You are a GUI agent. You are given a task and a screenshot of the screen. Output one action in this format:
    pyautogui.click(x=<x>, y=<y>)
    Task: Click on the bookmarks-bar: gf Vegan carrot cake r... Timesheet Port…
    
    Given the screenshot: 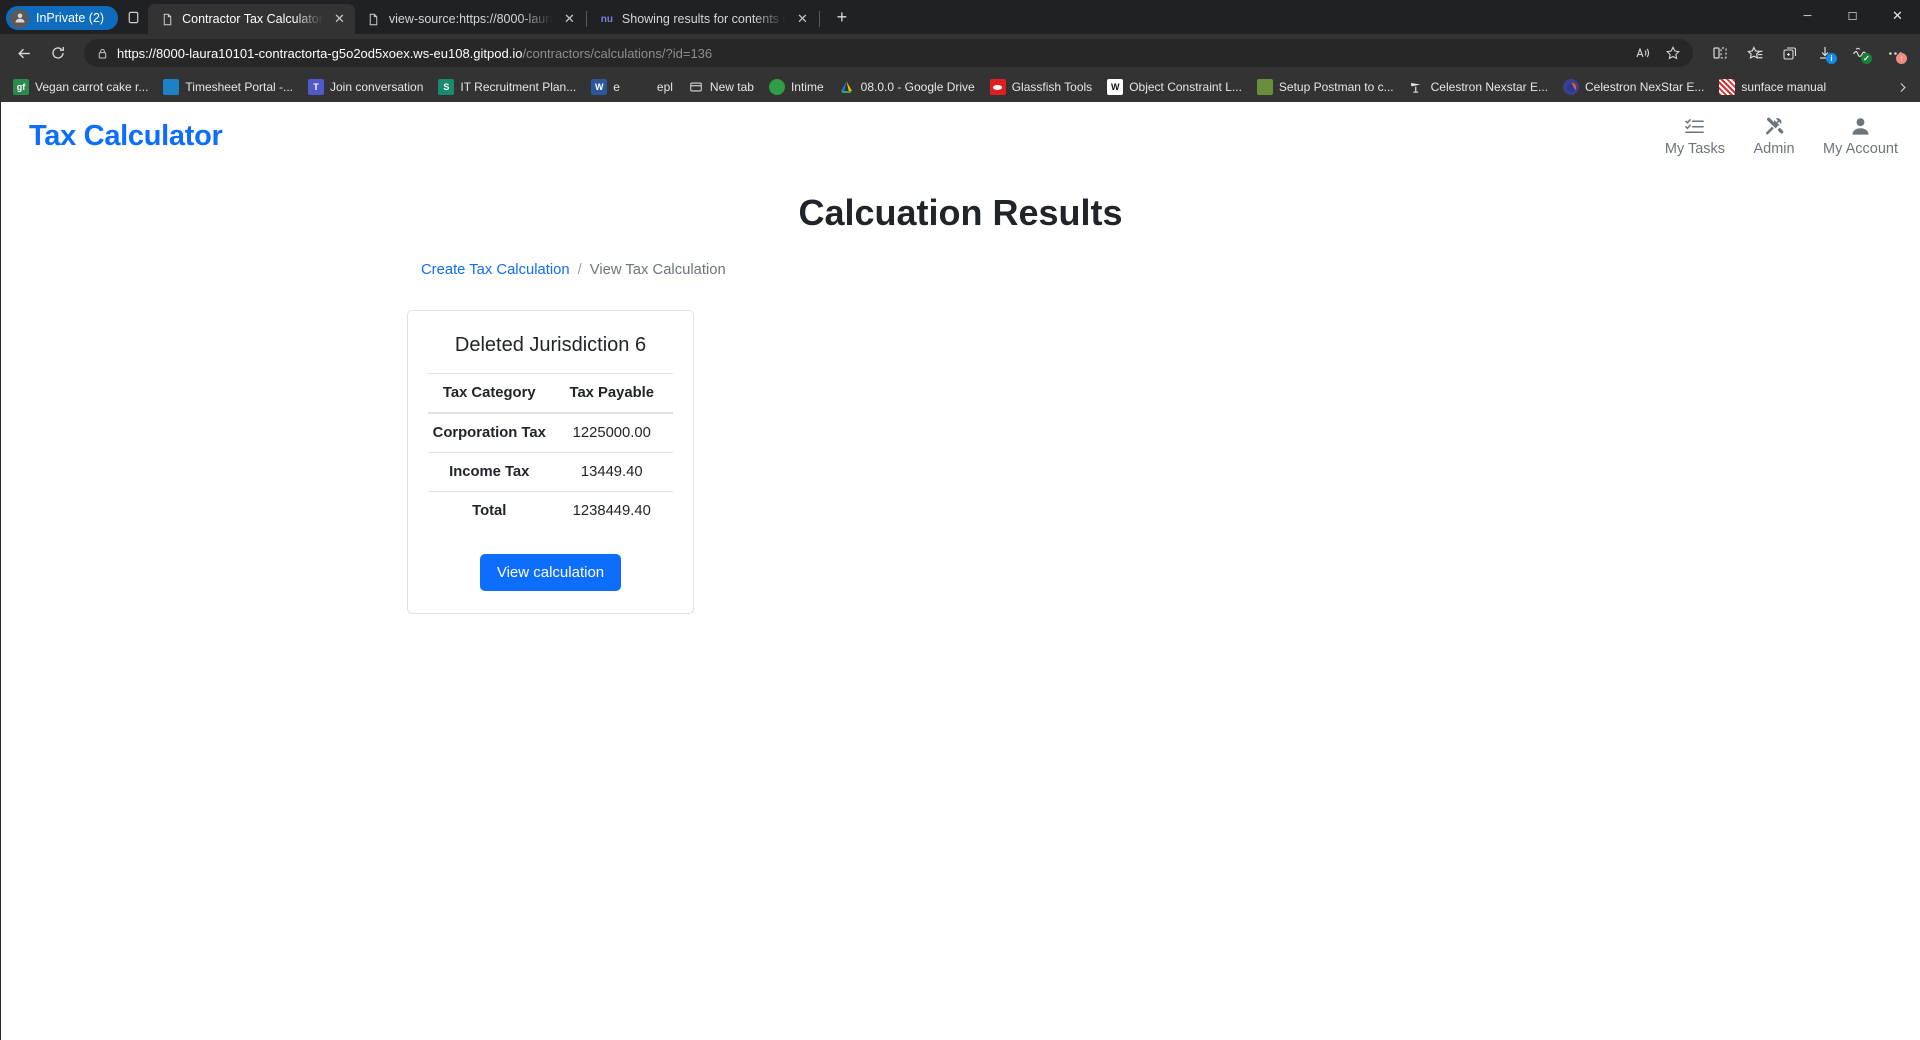 What is the action you would take?
    pyautogui.click(x=960, y=87)
    